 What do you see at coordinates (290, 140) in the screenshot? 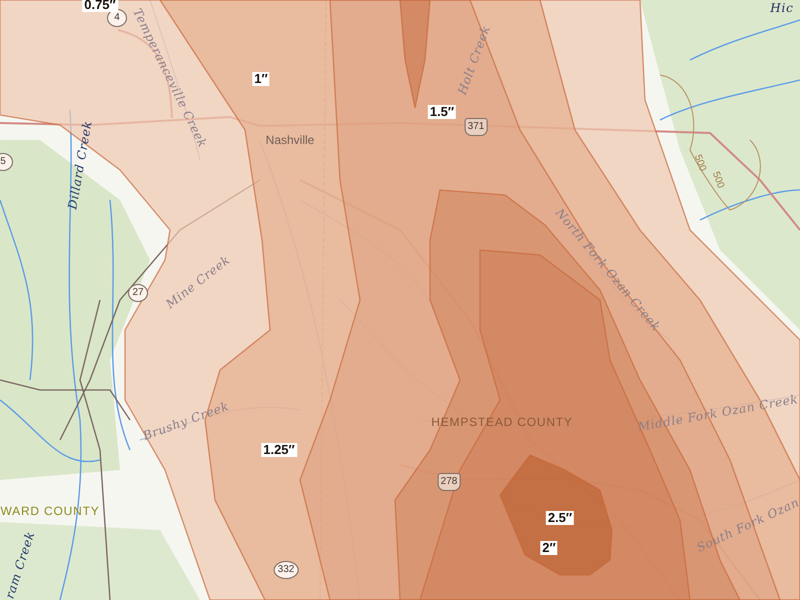
I see `place-name: Nashville` at bounding box center [290, 140].